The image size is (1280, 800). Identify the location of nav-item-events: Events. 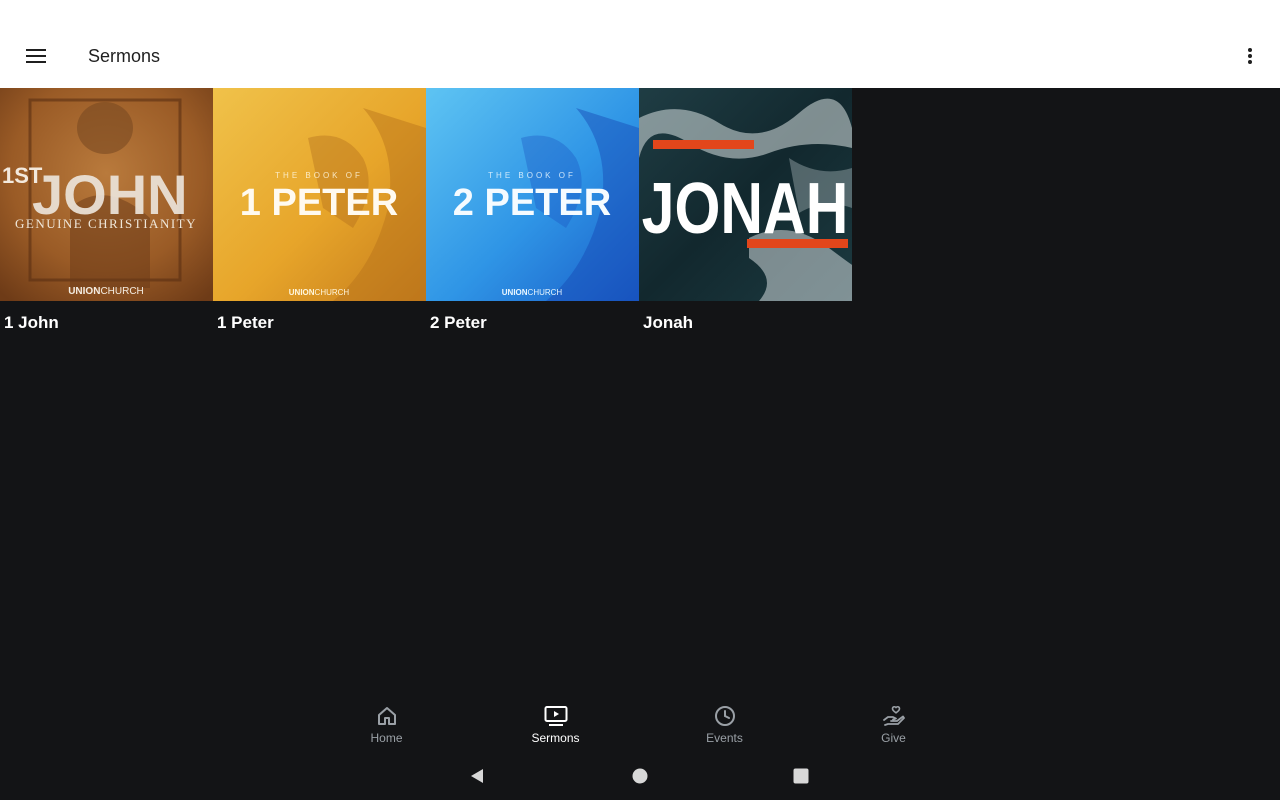
(724, 728).